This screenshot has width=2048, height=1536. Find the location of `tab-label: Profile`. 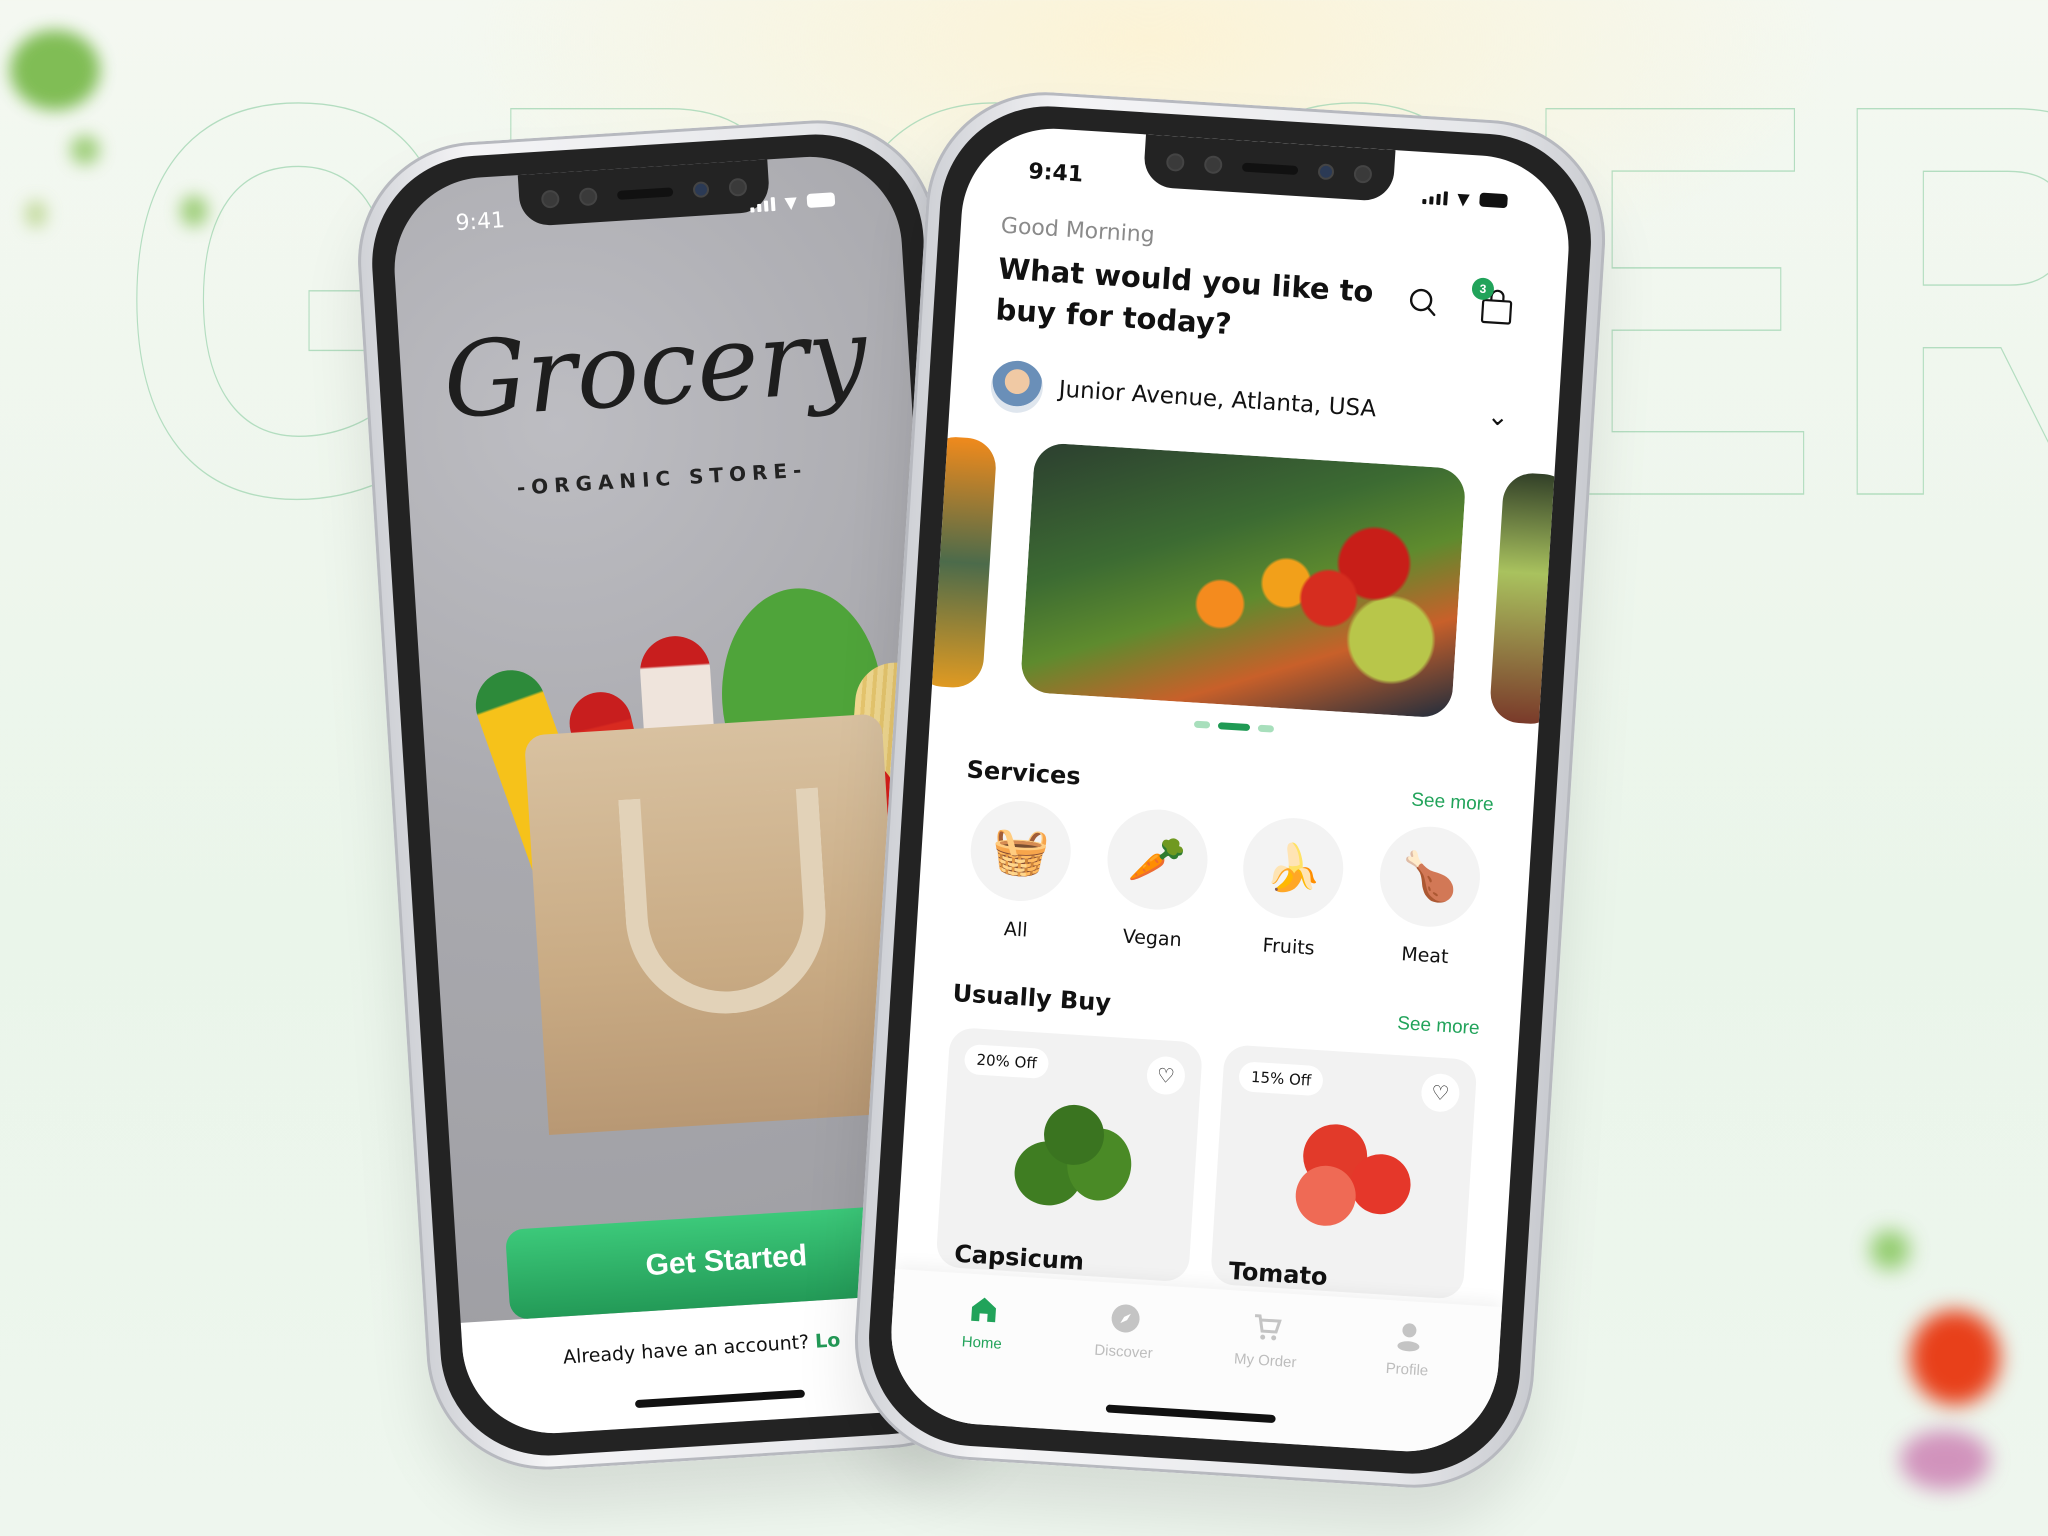

tab-label: Profile is located at coordinates (1407, 1369).